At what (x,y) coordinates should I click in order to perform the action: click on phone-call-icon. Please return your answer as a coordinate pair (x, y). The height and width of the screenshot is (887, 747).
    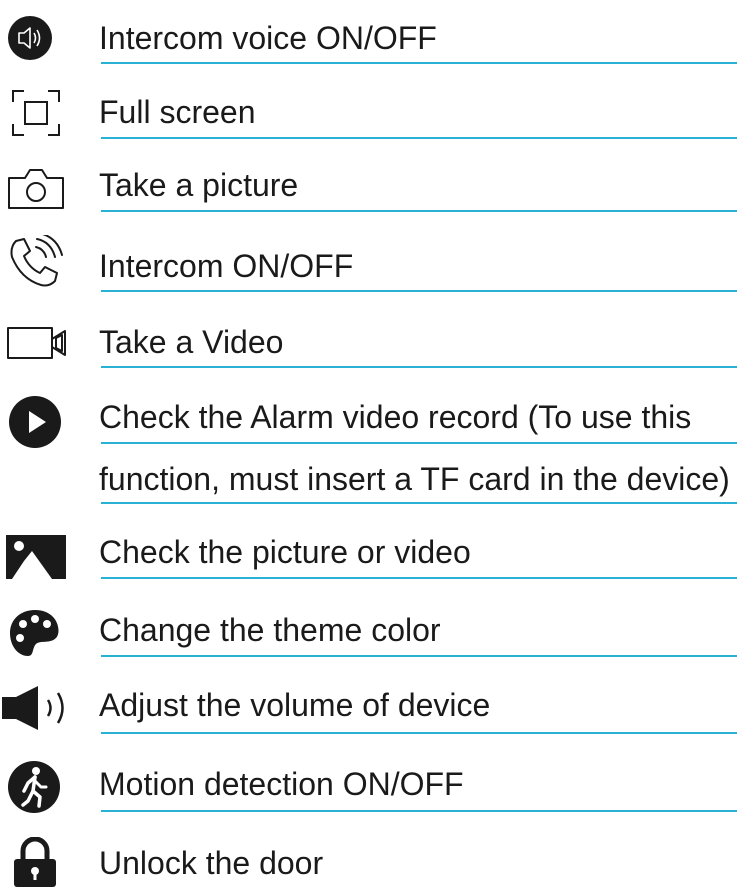
    Looking at the image, I should click on (36, 261).